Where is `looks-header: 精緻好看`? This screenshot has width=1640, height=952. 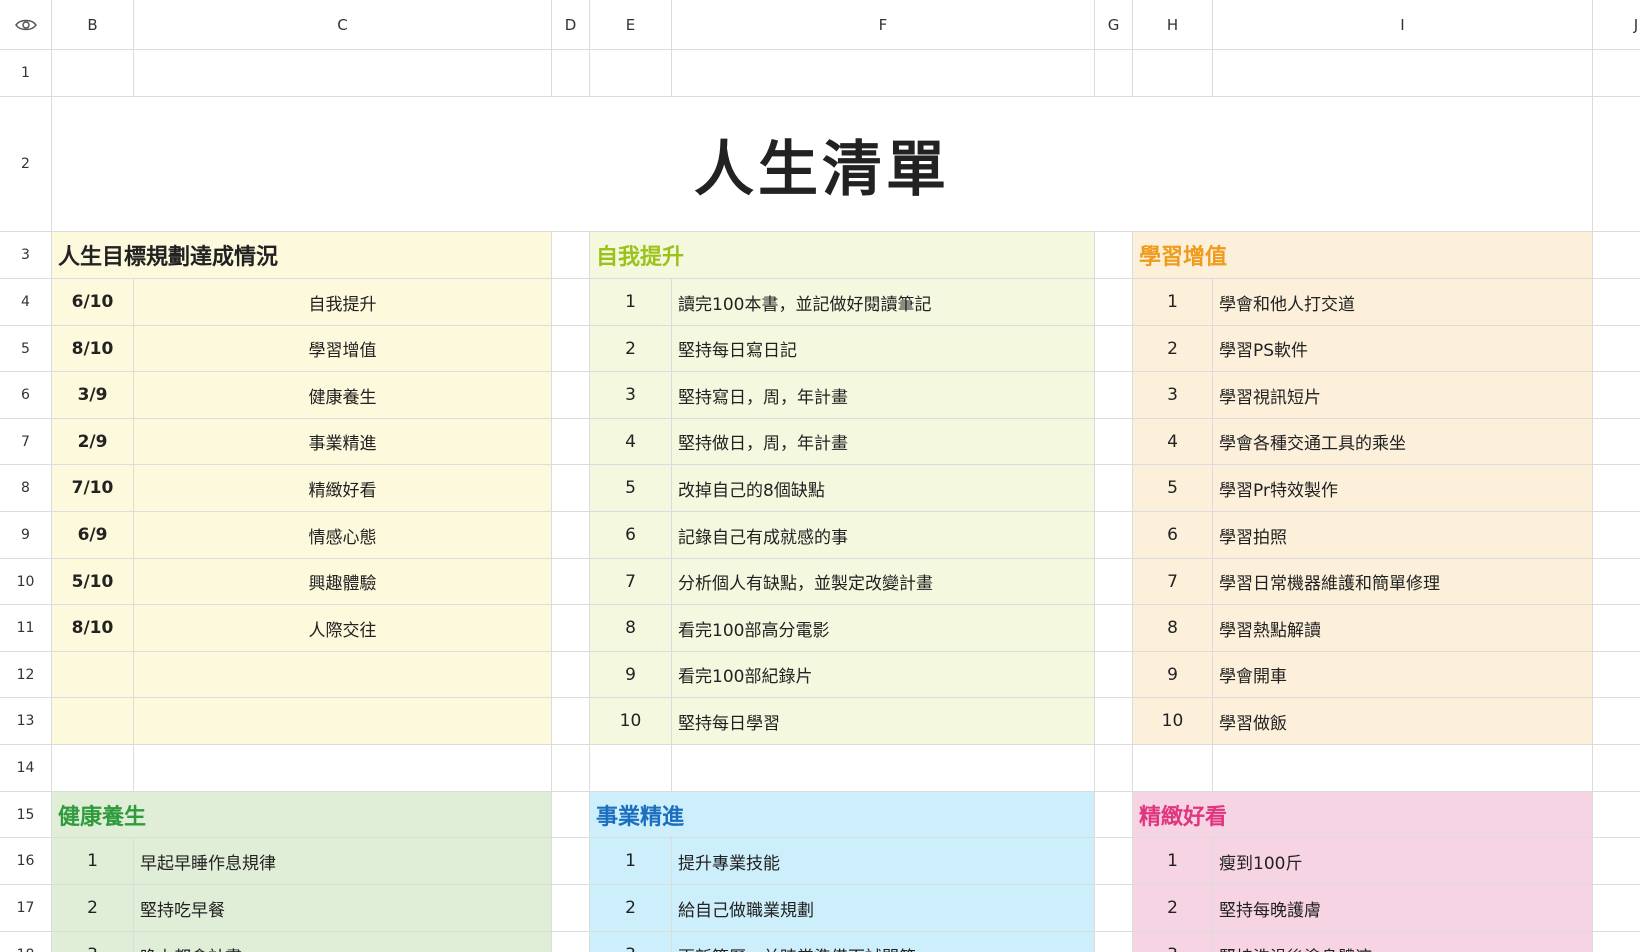
looks-header: 精緻好看 is located at coordinates (1363, 815).